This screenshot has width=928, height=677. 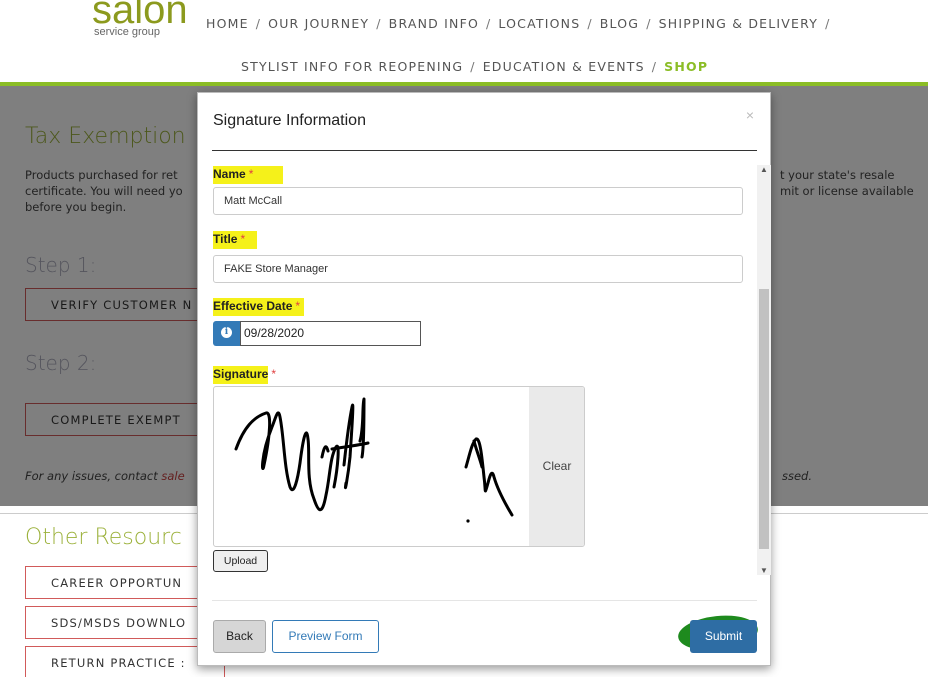 What do you see at coordinates (556, 466) in the screenshot?
I see `clear-signature-button: Clear` at bounding box center [556, 466].